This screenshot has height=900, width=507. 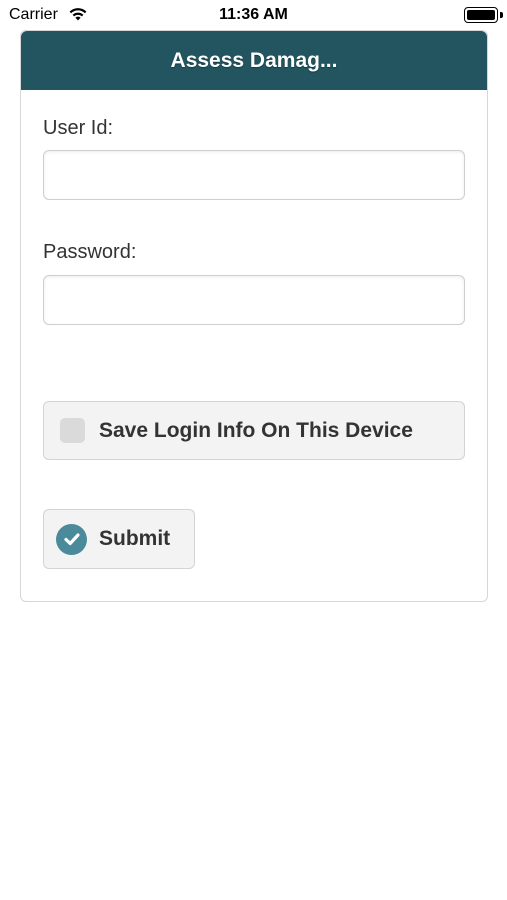 What do you see at coordinates (135, 538) in the screenshot?
I see `submit-label: Submit` at bounding box center [135, 538].